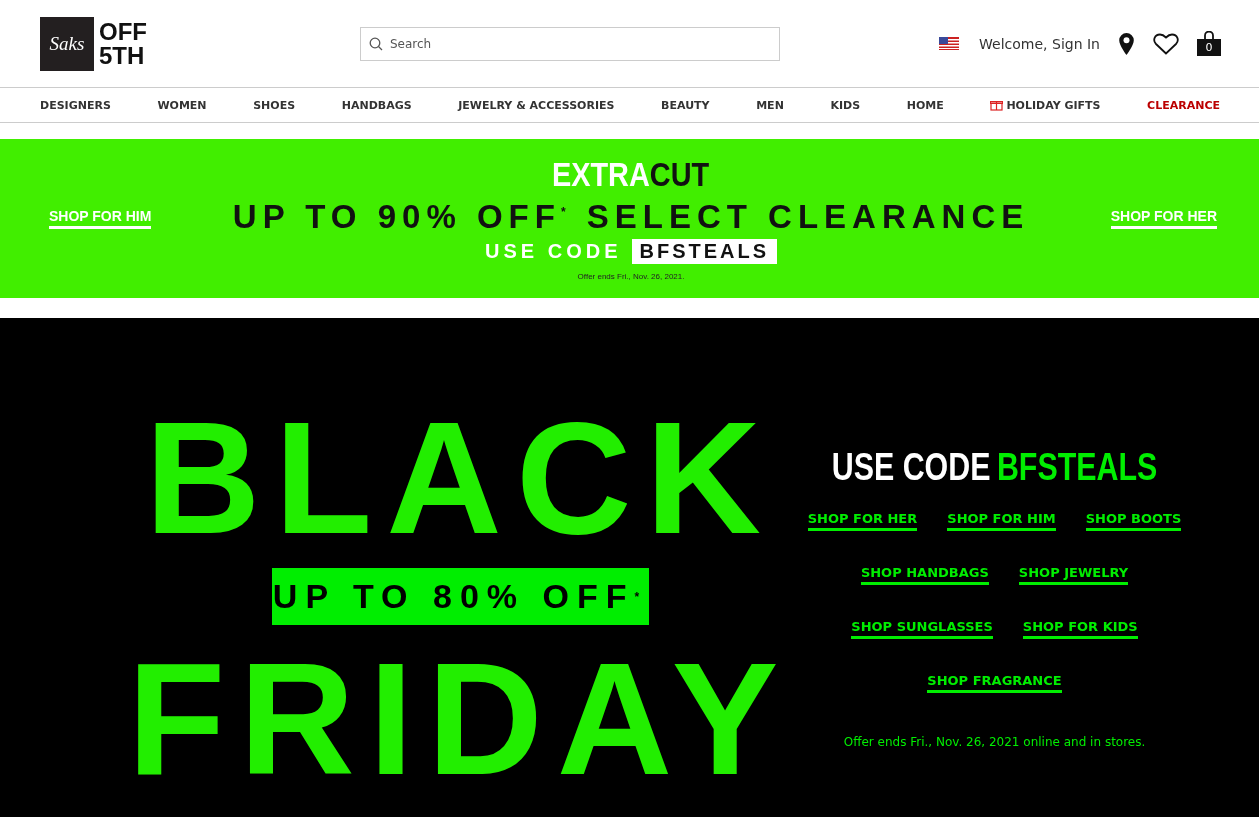 The image size is (1259, 817). I want to click on location-pin-icon, so click(1126, 43).